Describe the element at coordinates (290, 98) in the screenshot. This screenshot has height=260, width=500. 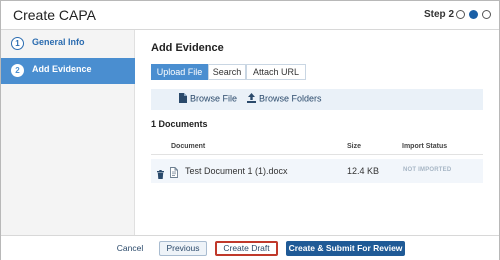
I see `browse-folders-label: Browse Folders` at that location.